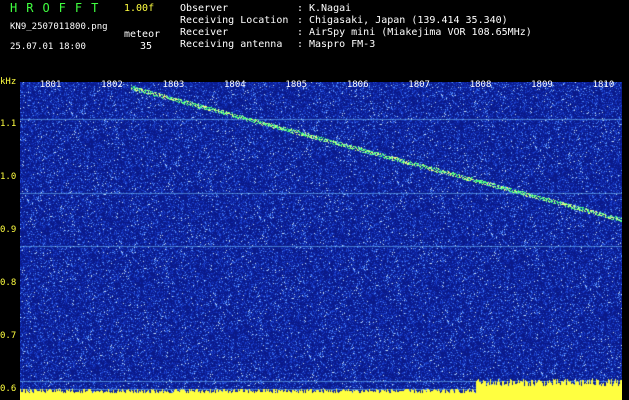  Describe the element at coordinates (542, 85) in the screenshot. I see `x-tick-label: 1809` at that location.